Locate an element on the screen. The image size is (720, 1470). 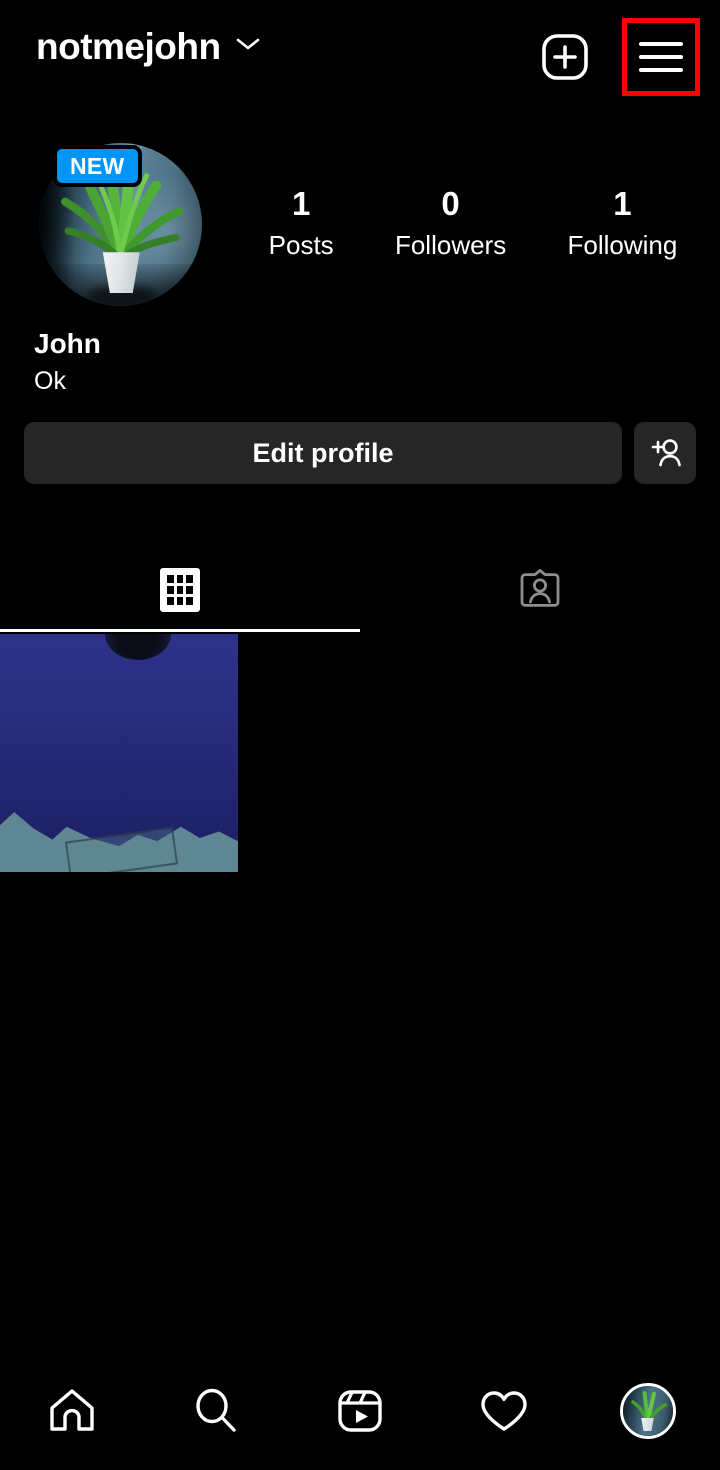
following-count: 1 is located at coordinates (622, 203).